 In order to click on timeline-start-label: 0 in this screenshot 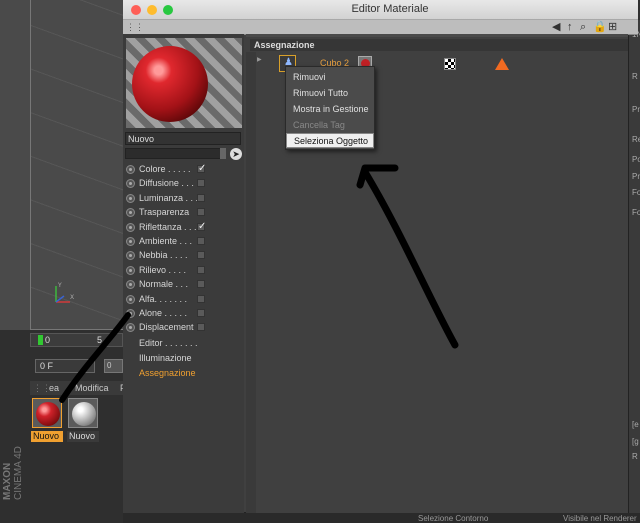, I will do `click(48, 340)`.